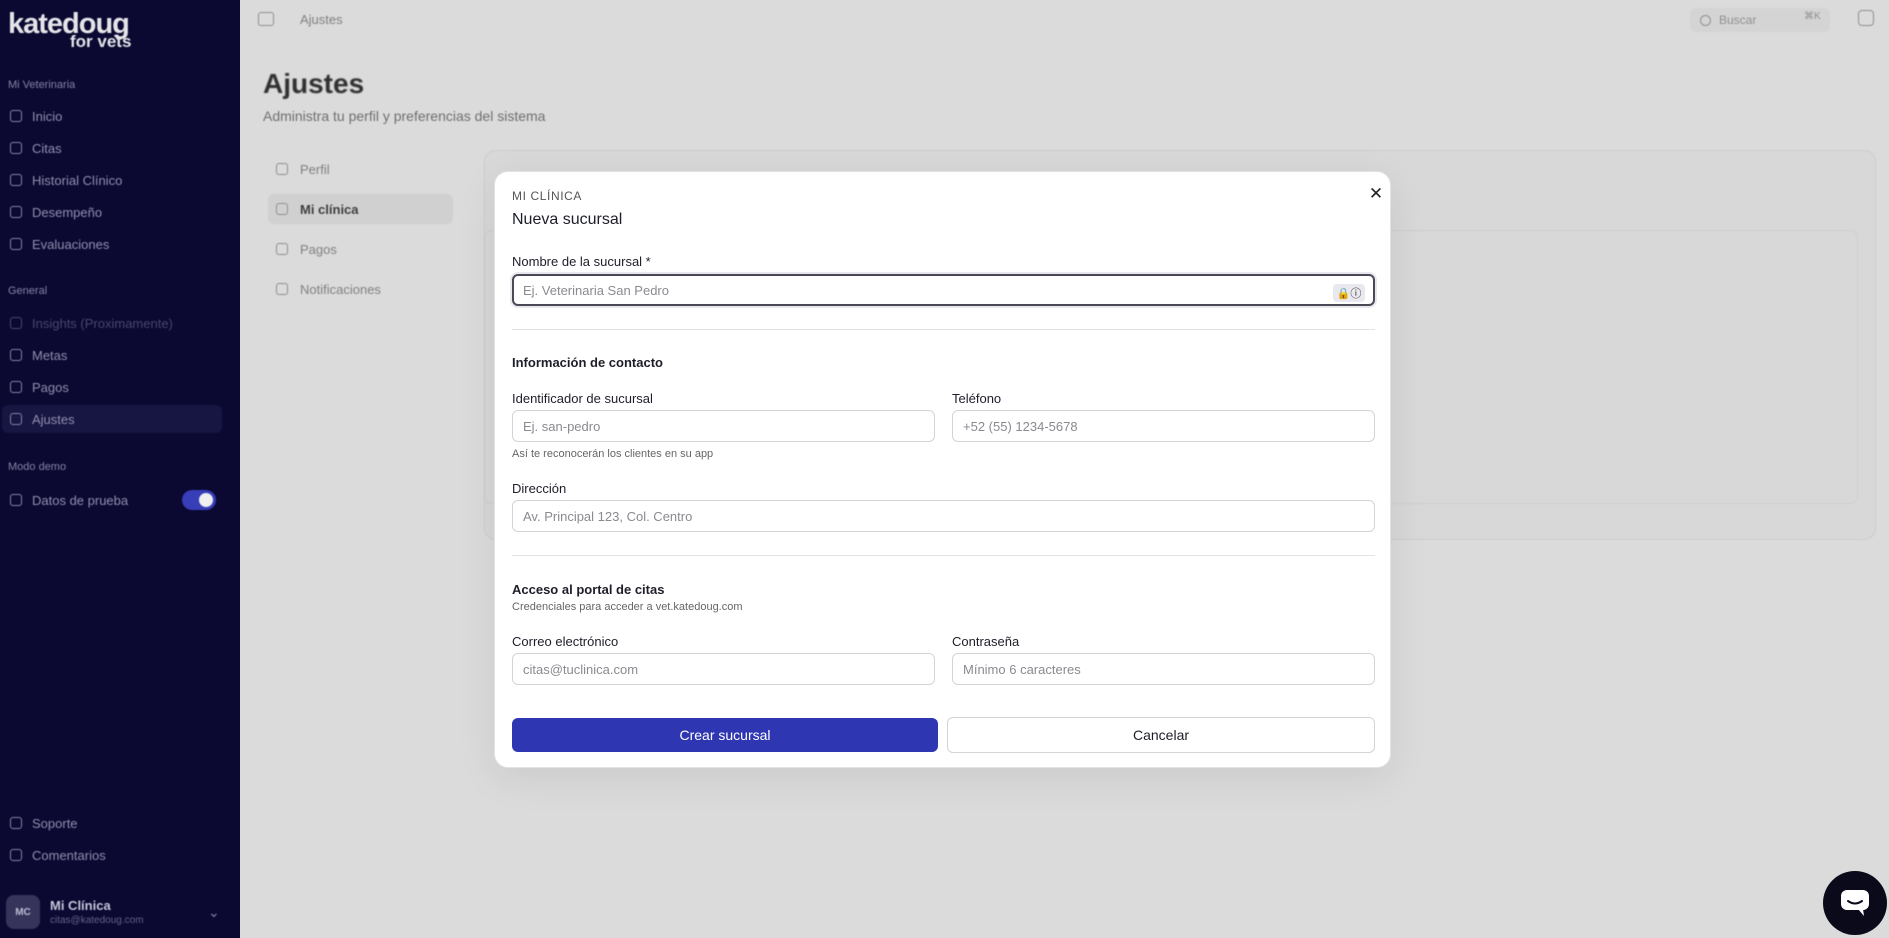 Image resolution: width=1889 pixels, height=938 pixels. I want to click on email-field, so click(723, 669).